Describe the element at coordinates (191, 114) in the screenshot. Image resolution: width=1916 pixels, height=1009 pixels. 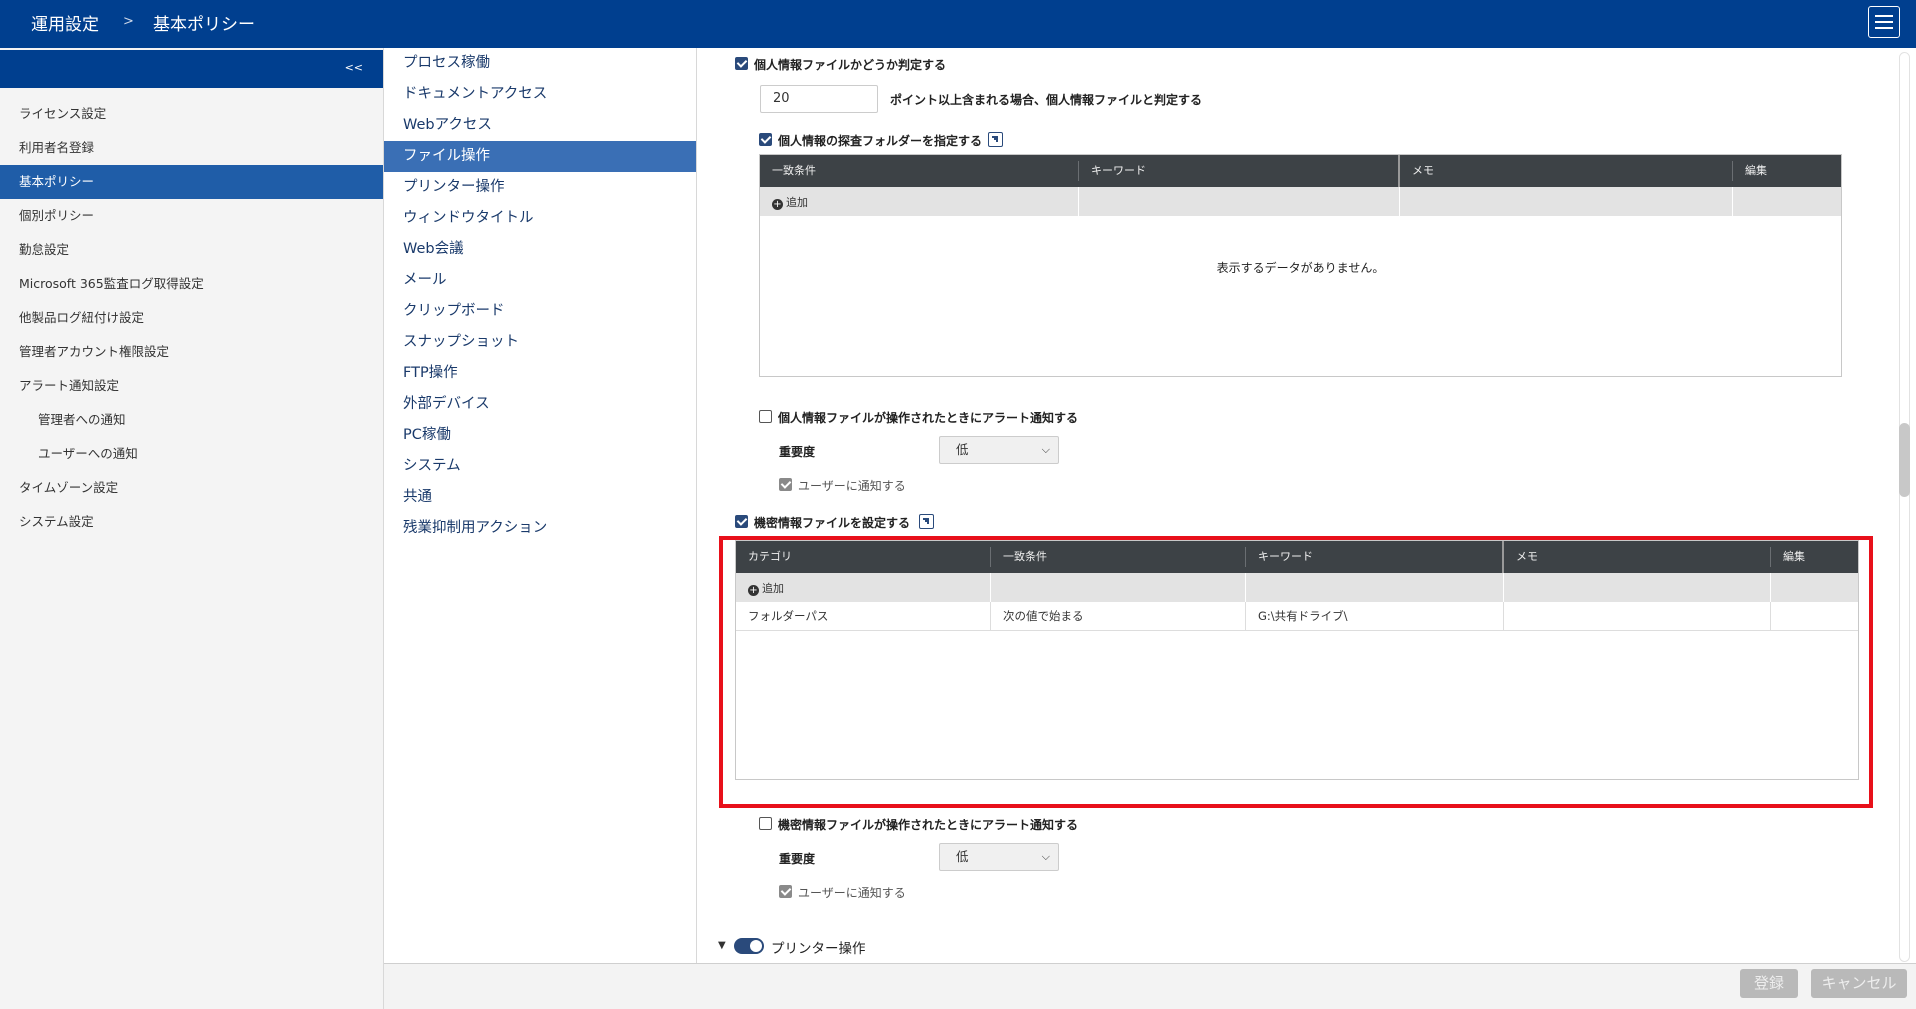
I see `sidebar-item-license: ライセンス設定` at that location.